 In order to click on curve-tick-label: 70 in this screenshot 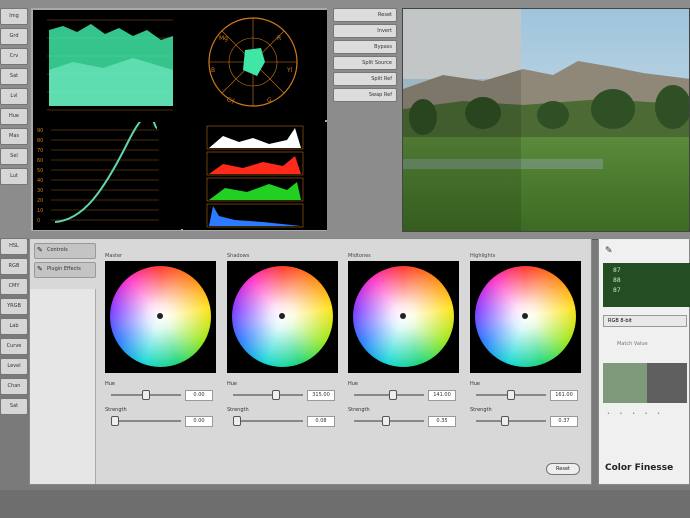, I will do `click(40, 151)`.